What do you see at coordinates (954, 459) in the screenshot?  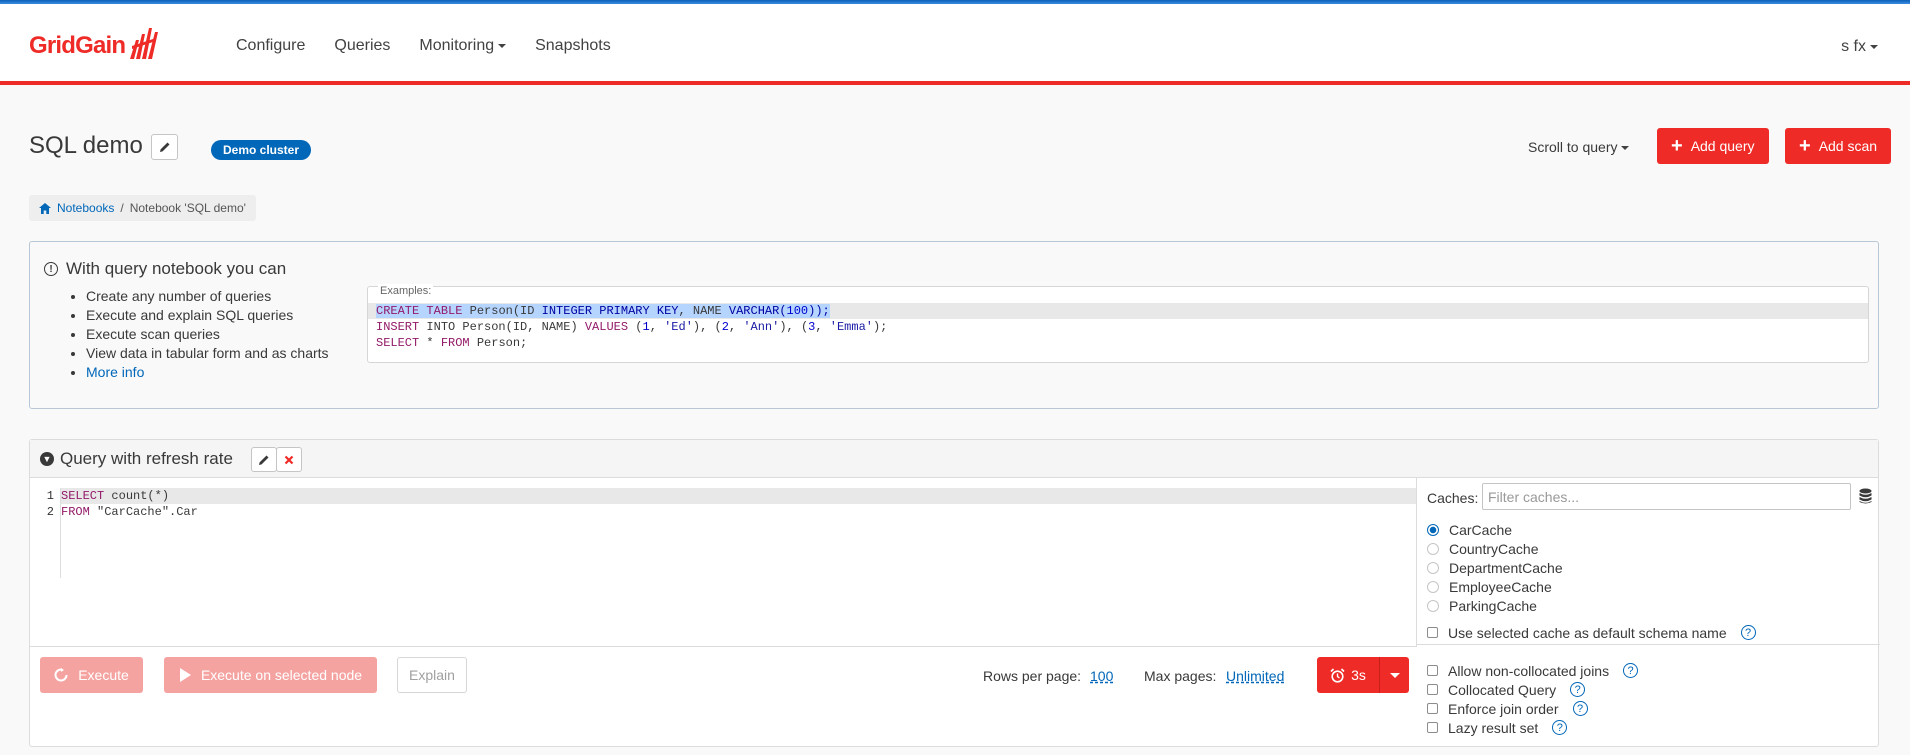 I see `query-panel-header: ▼ Query with refresh rate` at bounding box center [954, 459].